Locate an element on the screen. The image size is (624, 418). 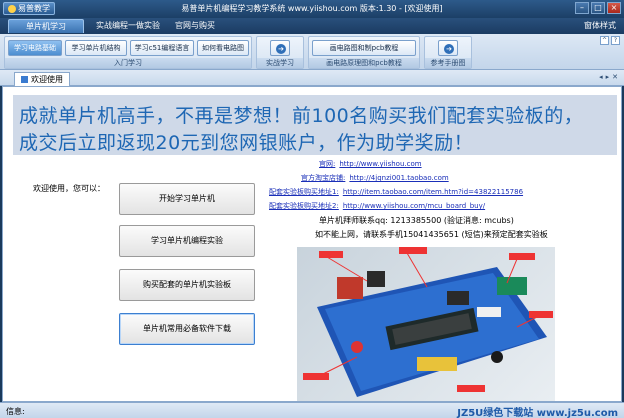
close-tab-icon: ✕ is located at coordinates (615, 77).